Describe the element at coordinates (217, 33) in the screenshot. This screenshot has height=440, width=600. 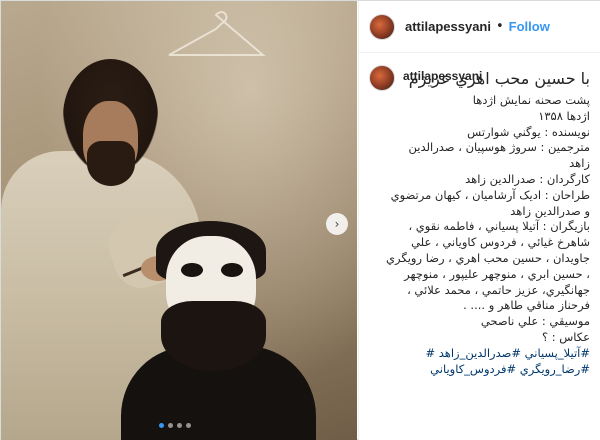
I see `hanger-illustration` at that location.